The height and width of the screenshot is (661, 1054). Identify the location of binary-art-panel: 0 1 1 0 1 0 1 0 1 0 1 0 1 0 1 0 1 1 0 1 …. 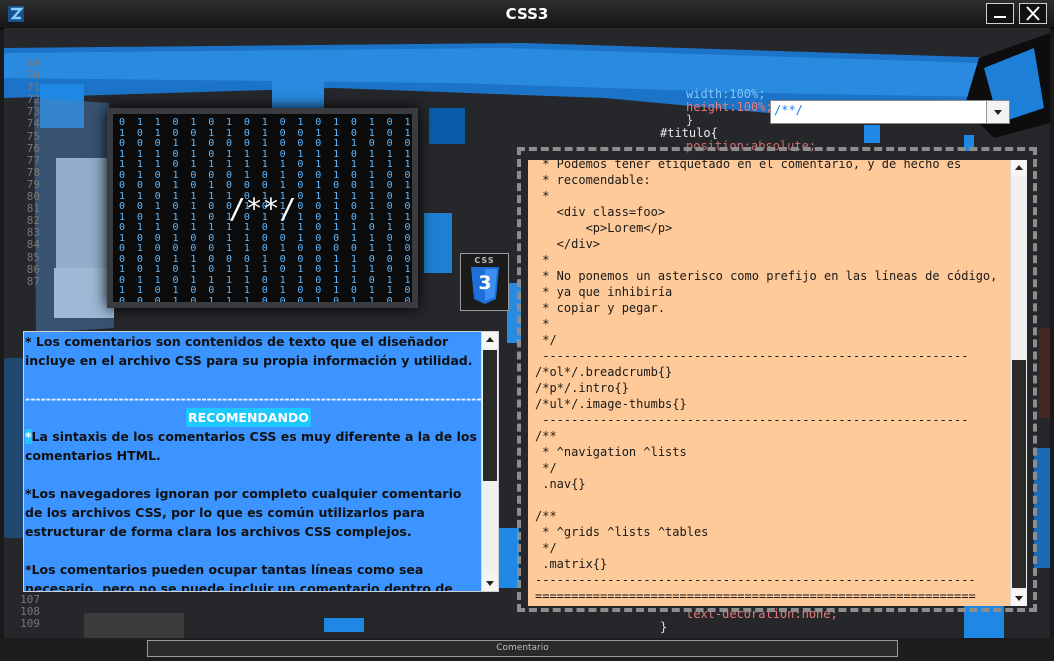
(262, 208).